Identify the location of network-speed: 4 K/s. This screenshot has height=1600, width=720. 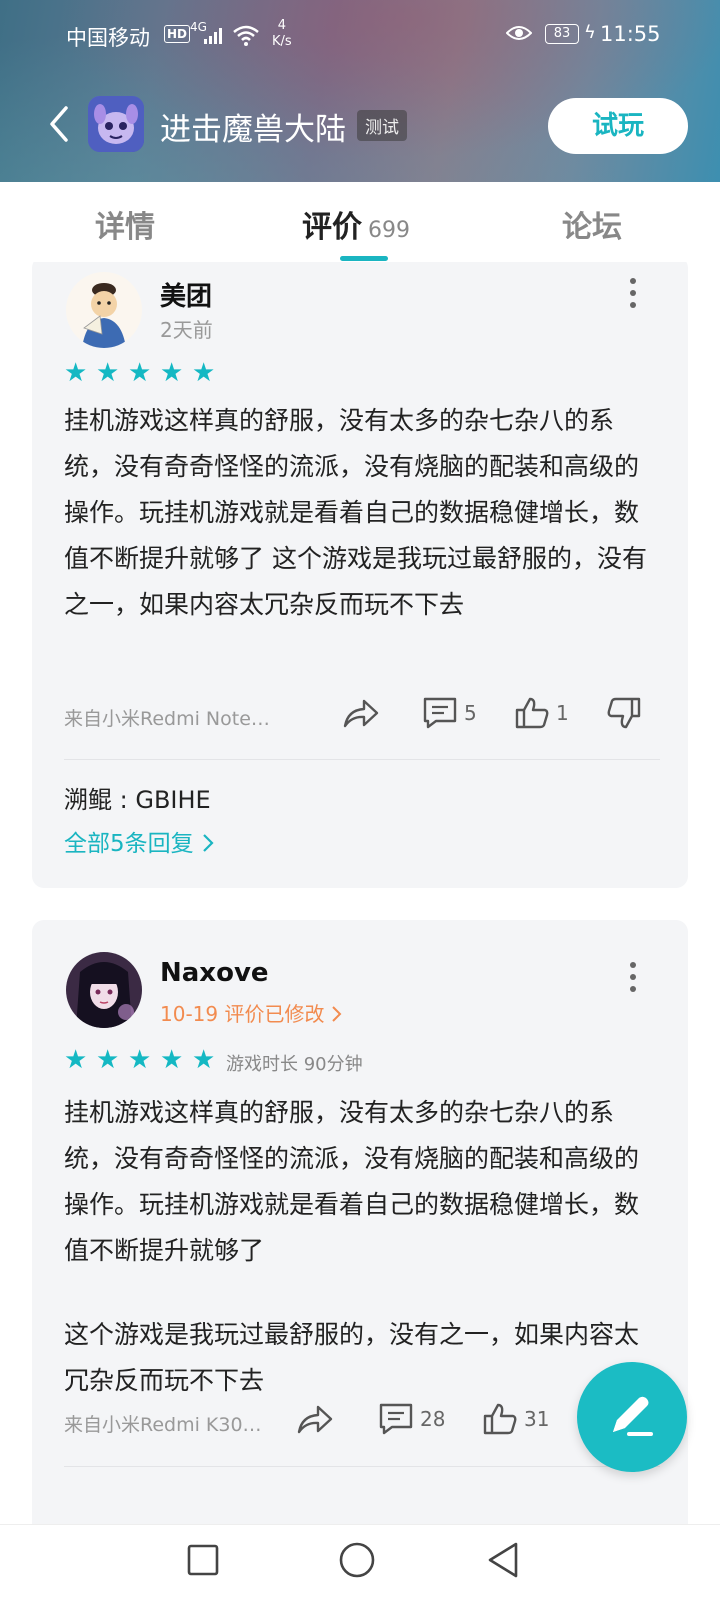
(282, 34).